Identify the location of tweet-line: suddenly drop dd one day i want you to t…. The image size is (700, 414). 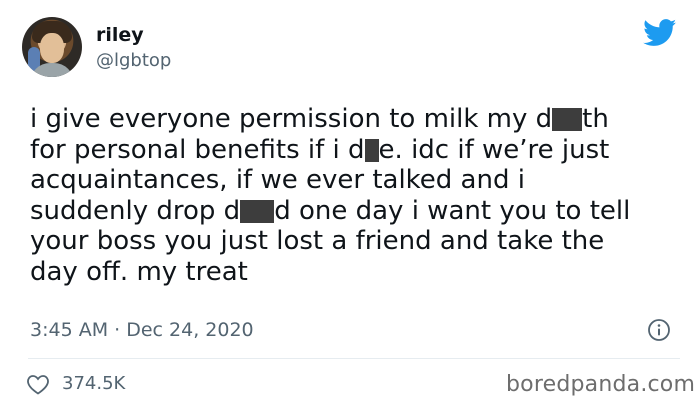
(330, 210).